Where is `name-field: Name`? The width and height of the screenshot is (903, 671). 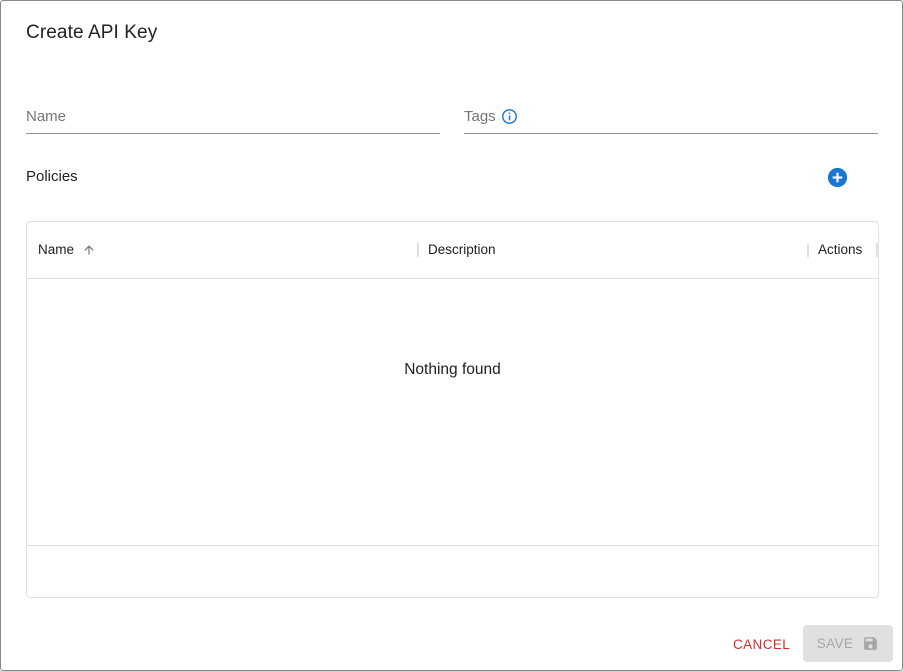 name-field: Name is located at coordinates (235, 118).